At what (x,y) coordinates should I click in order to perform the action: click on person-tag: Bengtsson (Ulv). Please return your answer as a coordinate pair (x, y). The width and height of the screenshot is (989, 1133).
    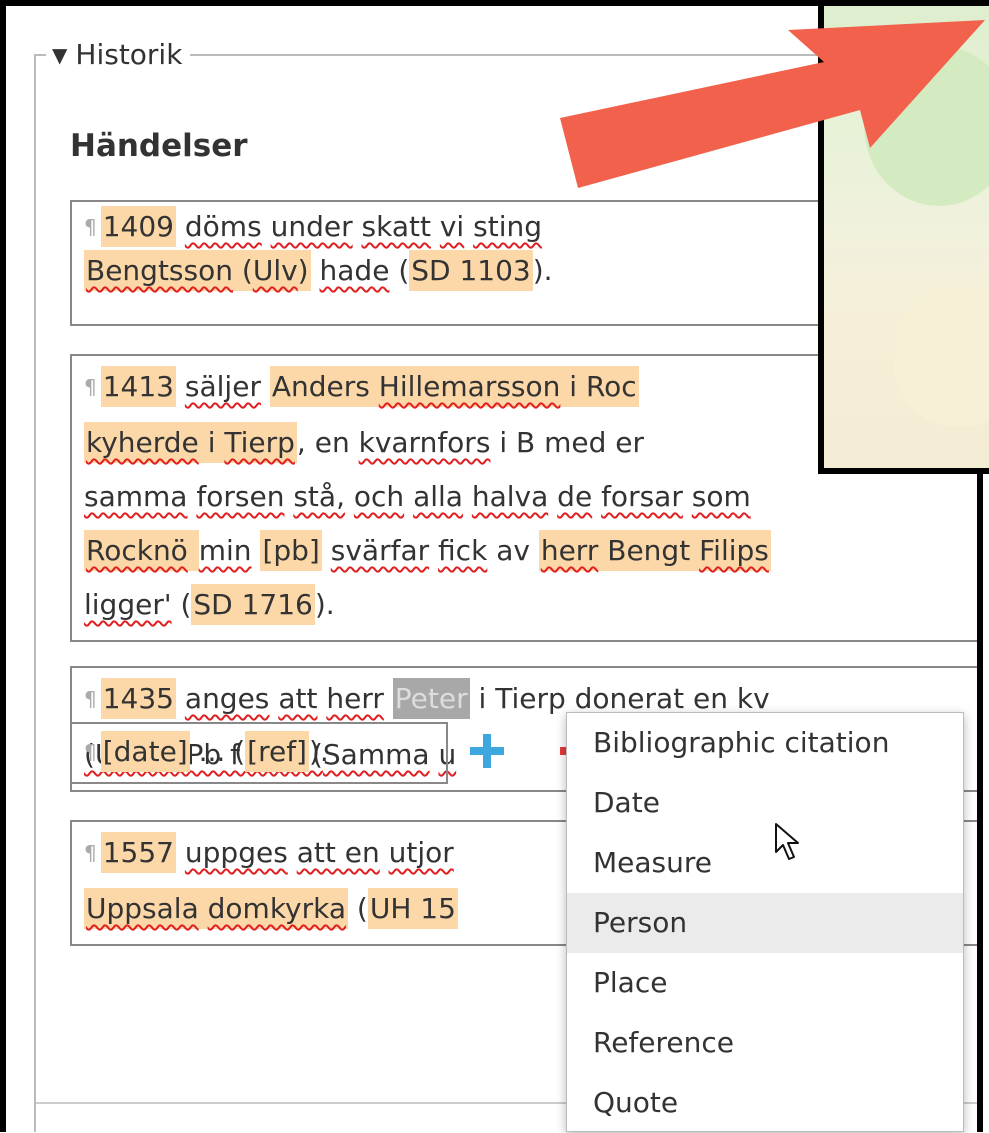
    Looking at the image, I should click on (197, 270).